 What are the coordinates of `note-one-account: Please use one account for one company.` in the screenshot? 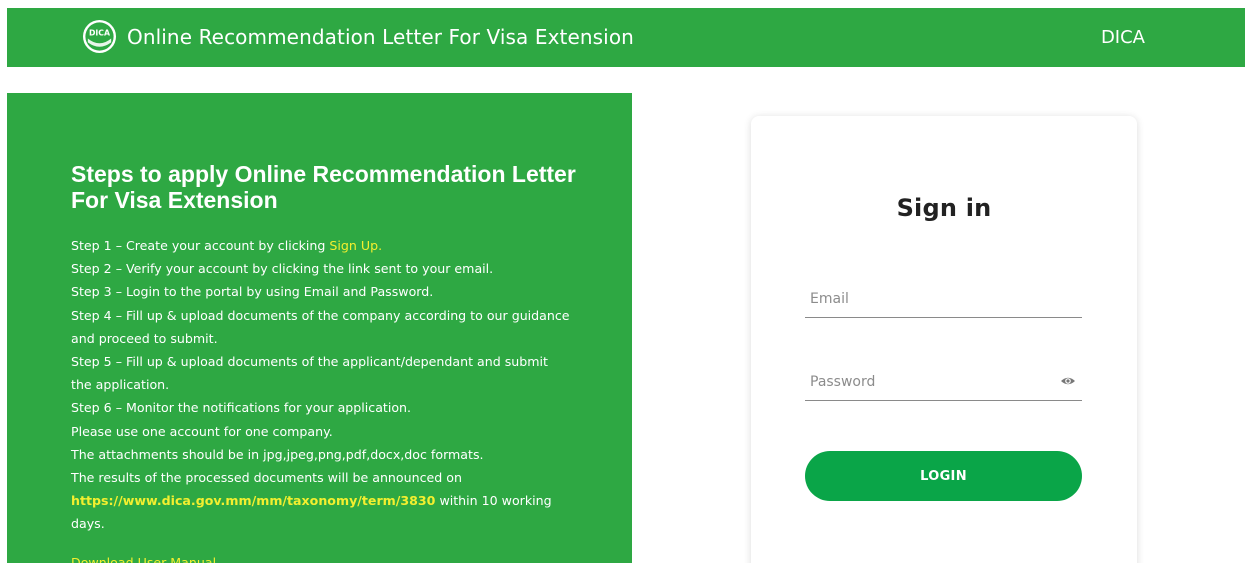 It's located at (202, 431).